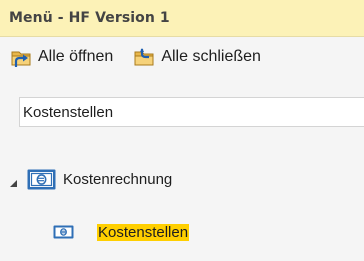 Image resolution: width=364 pixels, height=261 pixels. I want to click on open-all-button: Alle öffnen, so click(61, 57).